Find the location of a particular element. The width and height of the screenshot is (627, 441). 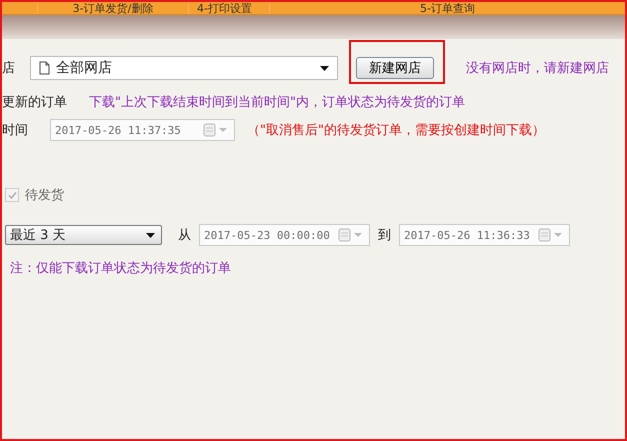

time-note: （"取消售后"的待发货订单，需要按创建时间下载） is located at coordinates (396, 130).